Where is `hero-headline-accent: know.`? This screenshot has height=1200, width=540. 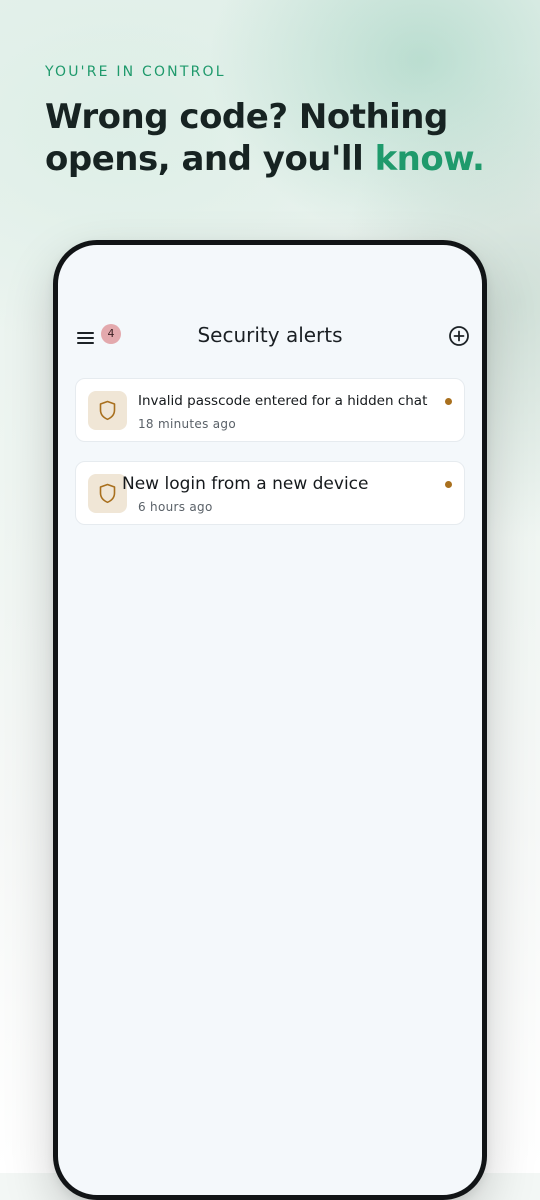
hero-headline-accent: know. is located at coordinates (429, 159).